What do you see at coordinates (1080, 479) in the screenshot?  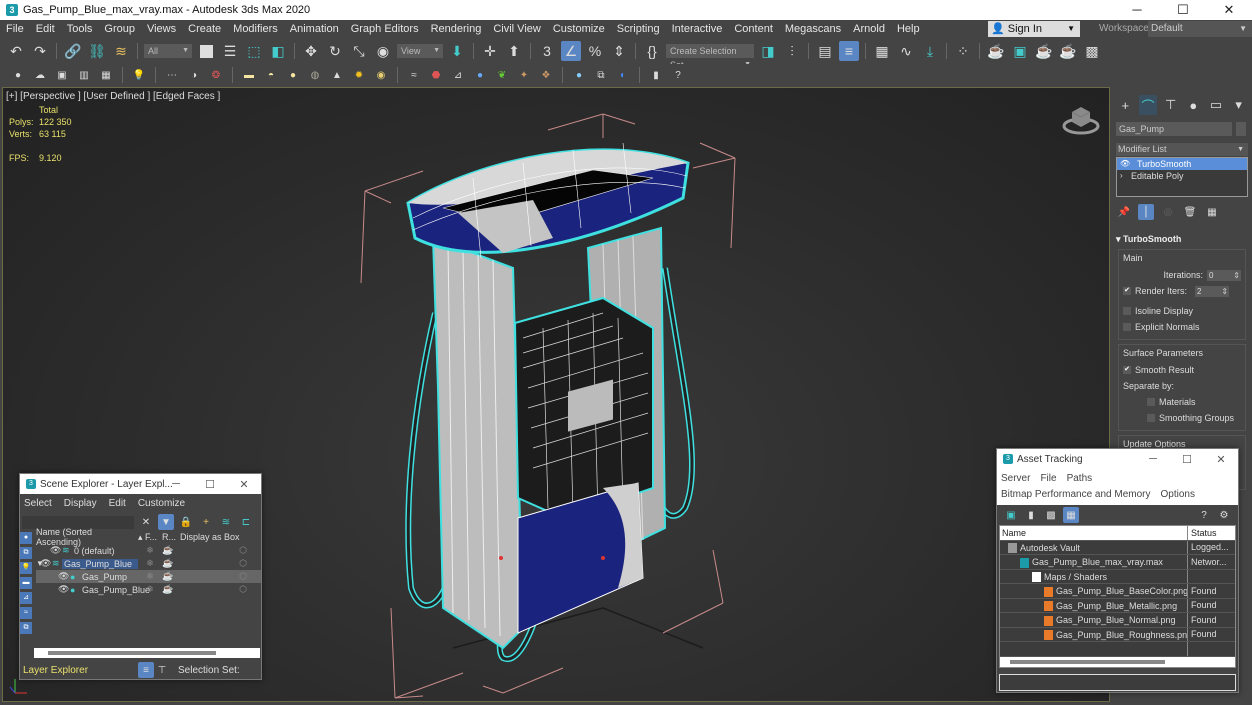 I see `at-menu-paths: Paths` at bounding box center [1080, 479].